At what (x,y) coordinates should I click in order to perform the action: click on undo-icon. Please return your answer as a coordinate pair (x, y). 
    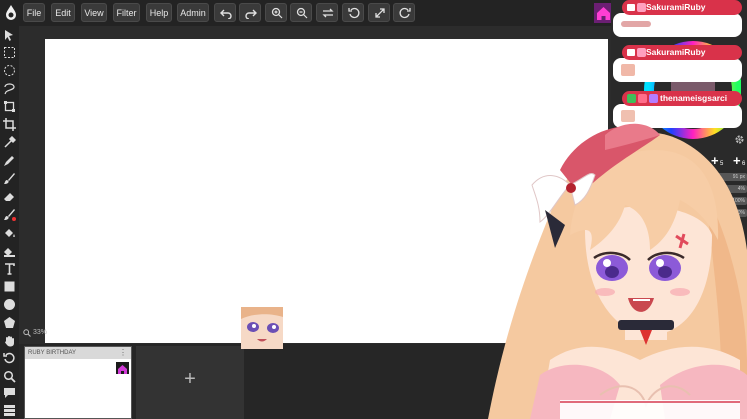
    Looking at the image, I should click on (226, 14).